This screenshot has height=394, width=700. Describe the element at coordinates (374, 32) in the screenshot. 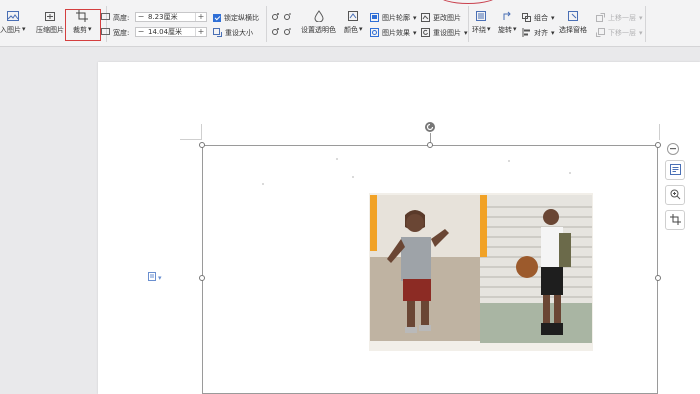

I see `picture-effect-icon` at that location.